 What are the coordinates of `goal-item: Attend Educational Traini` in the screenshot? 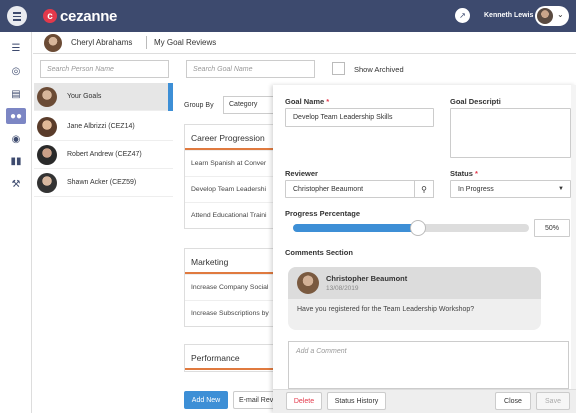 It's located at (230, 215).